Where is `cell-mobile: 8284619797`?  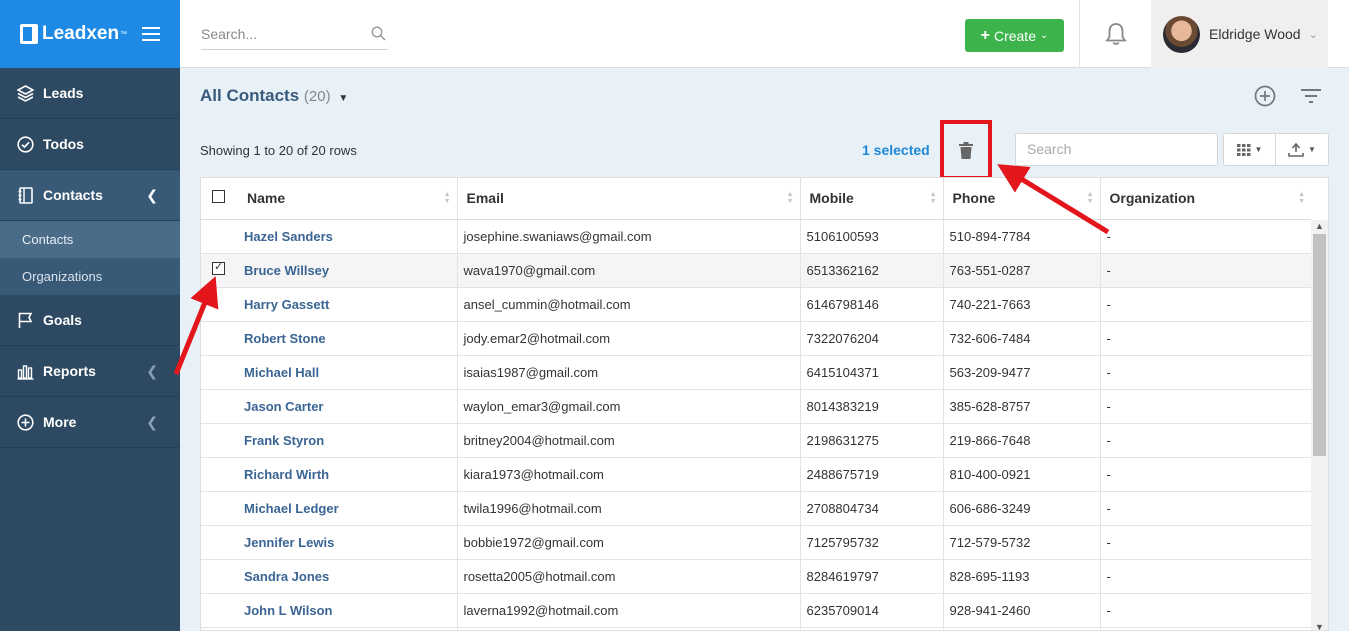 cell-mobile: 8284619797 is located at coordinates (872, 576).